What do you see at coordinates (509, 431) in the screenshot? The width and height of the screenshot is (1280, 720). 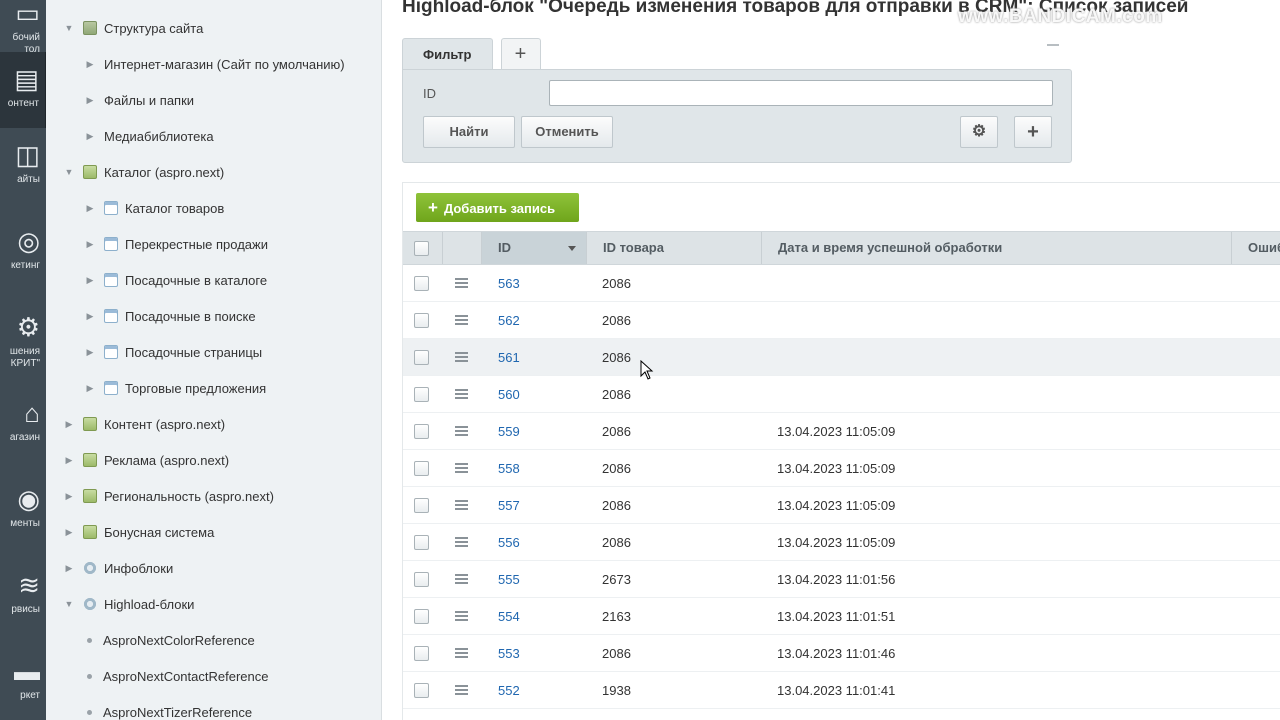 I see `record-id-link: 559` at bounding box center [509, 431].